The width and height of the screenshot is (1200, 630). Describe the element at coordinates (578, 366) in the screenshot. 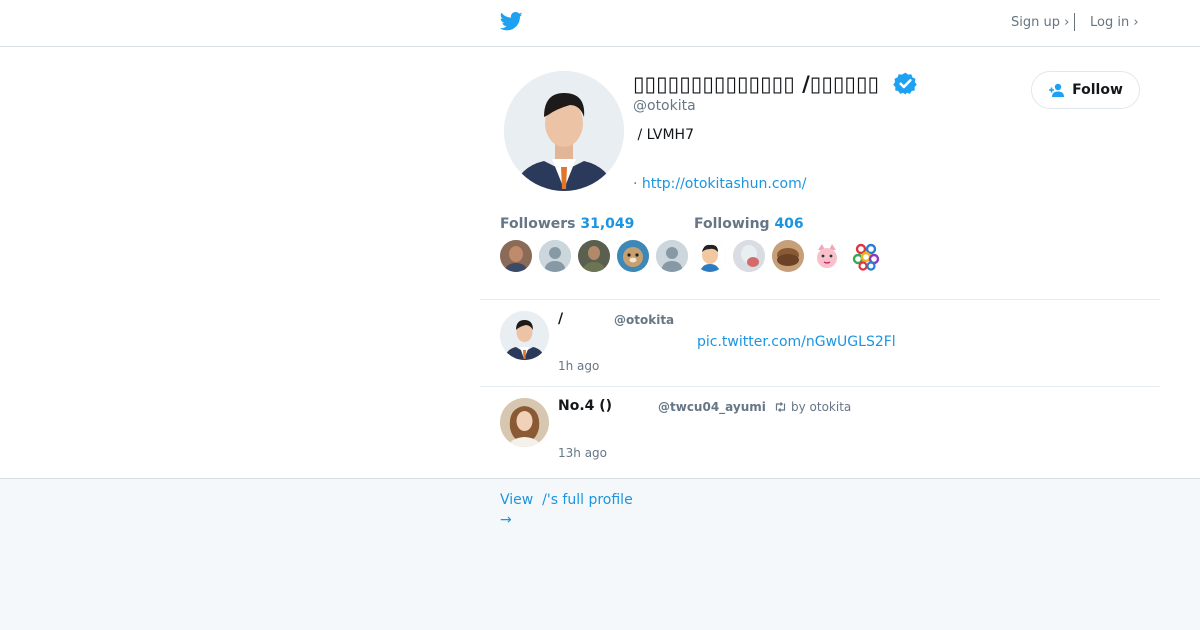

I see `tweet-timestamp: 1h ago` at that location.